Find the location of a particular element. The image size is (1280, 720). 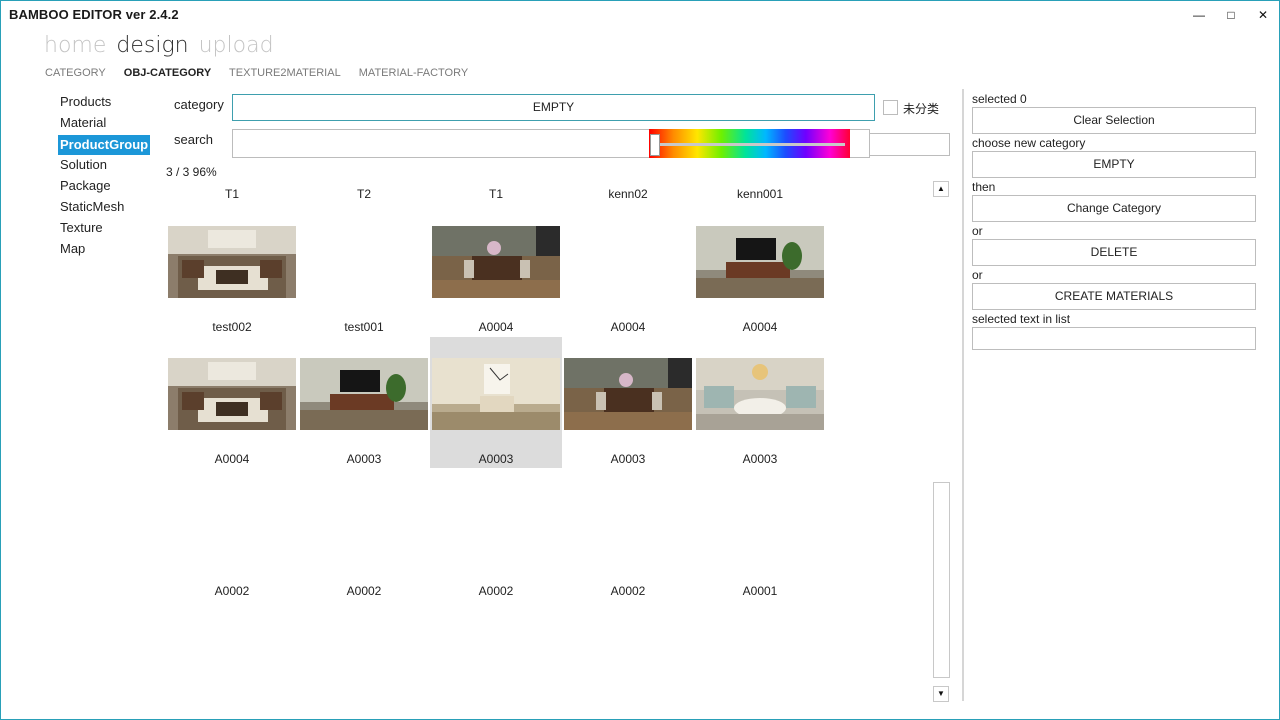

scroll-up-arrow-icon: ▲ is located at coordinates (941, 189).